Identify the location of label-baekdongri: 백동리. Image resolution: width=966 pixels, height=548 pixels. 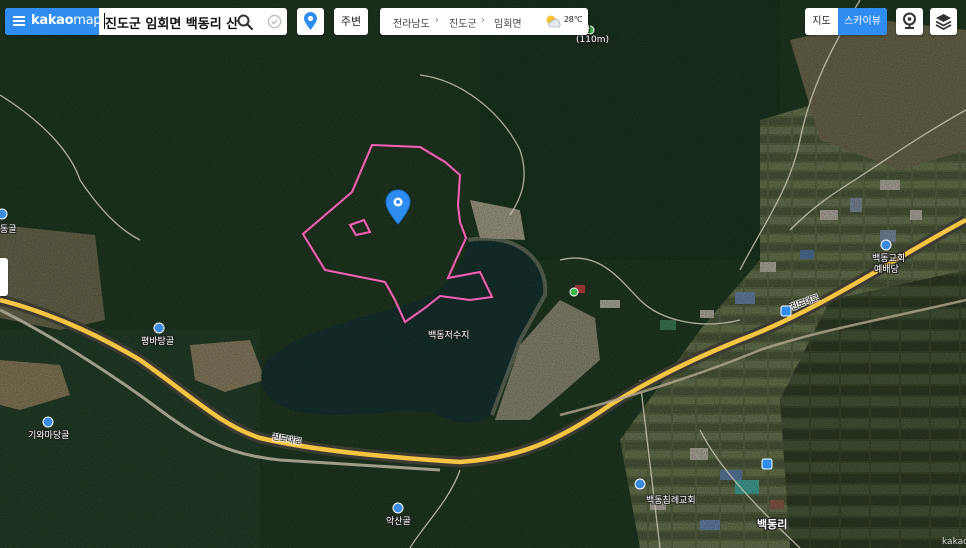
(772, 524).